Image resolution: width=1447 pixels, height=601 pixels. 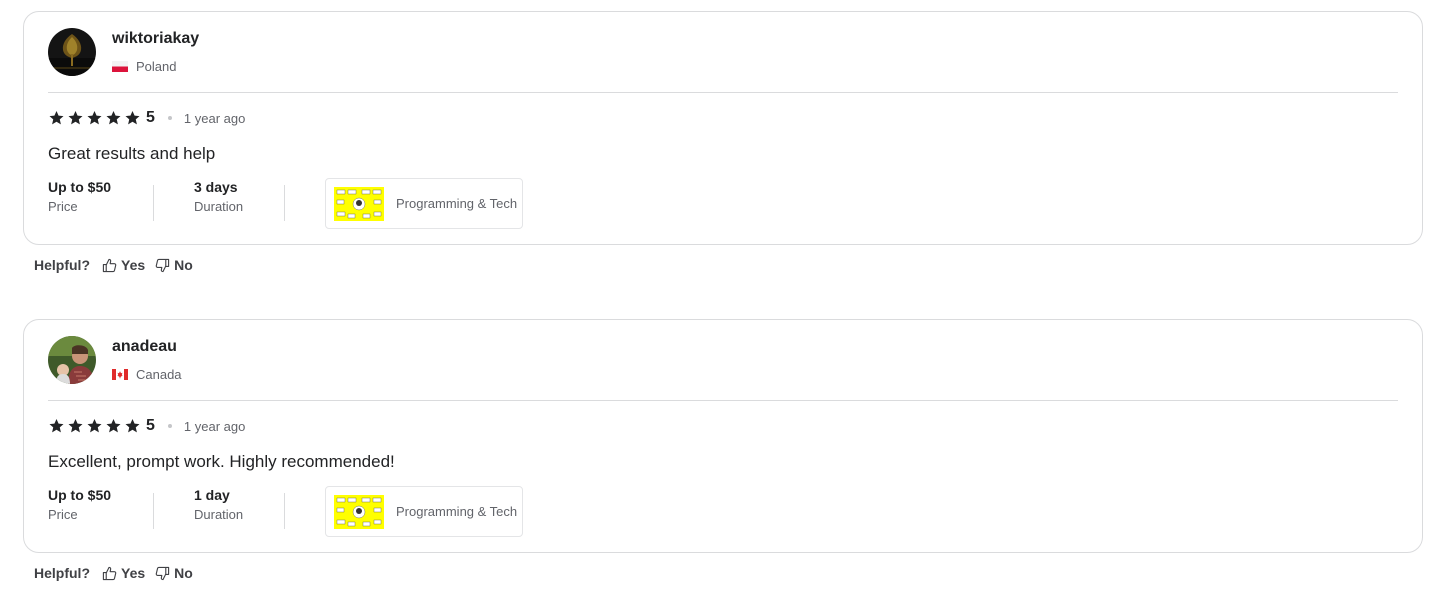 What do you see at coordinates (216, 187) in the screenshot?
I see `duration-value: 3 days` at bounding box center [216, 187].